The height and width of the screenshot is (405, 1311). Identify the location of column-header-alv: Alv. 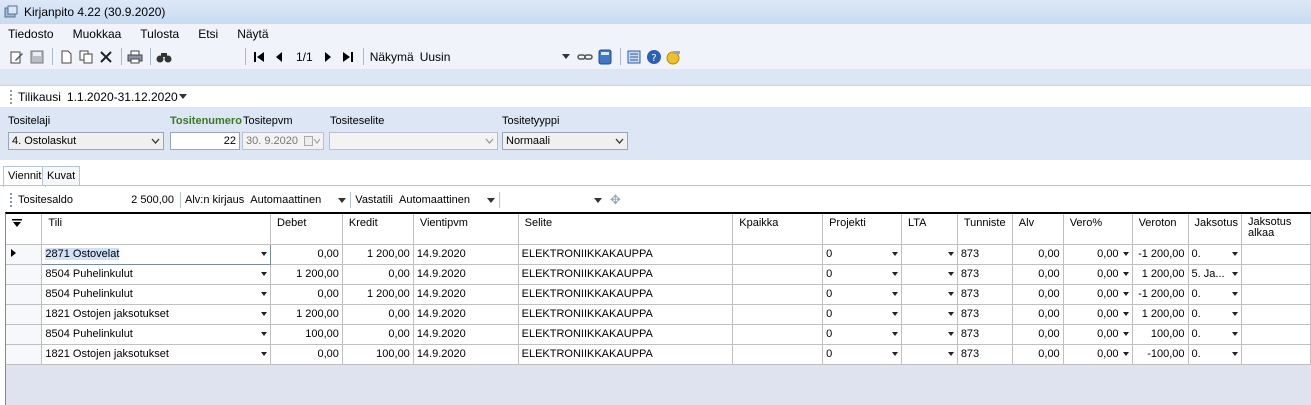
(1038, 229).